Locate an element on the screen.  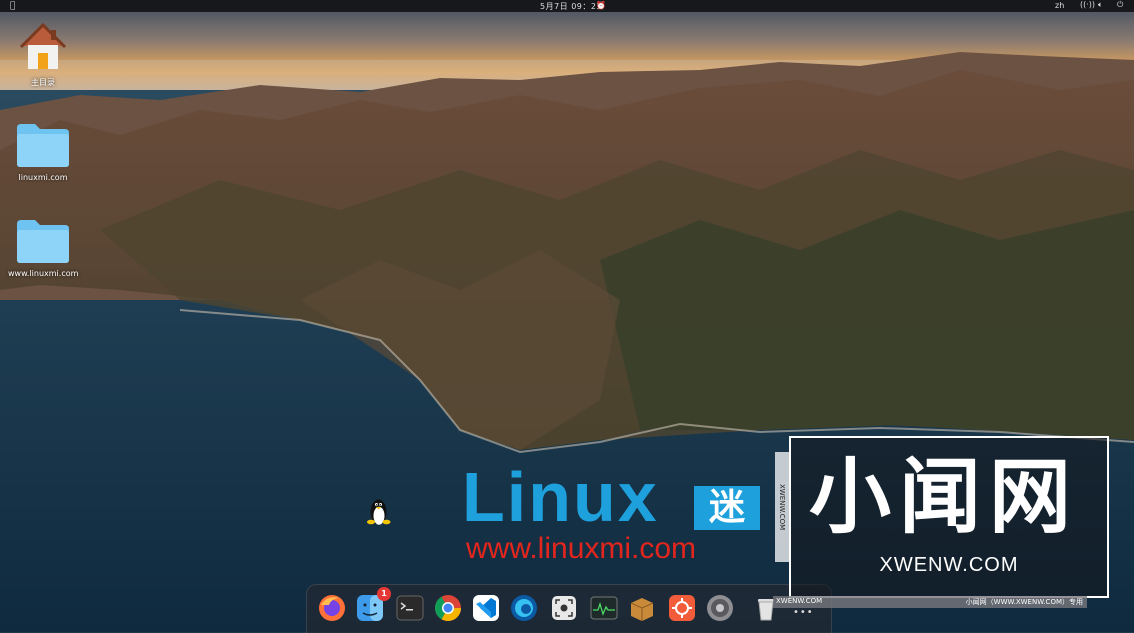
dock-screenshot is located at coordinates (564, 608).